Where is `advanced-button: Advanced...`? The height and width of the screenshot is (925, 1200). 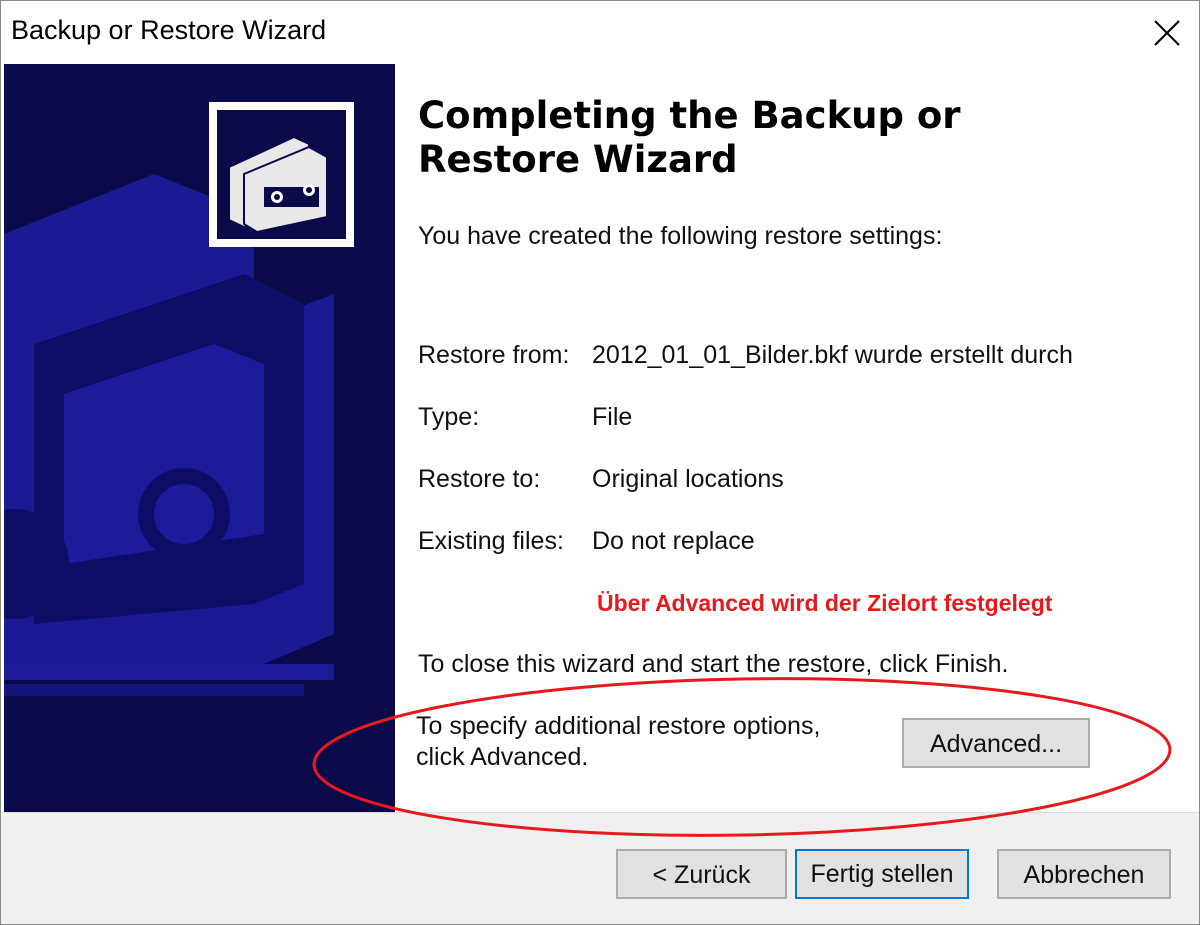 advanced-button: Advanced... is located at coordinates (996, 743).